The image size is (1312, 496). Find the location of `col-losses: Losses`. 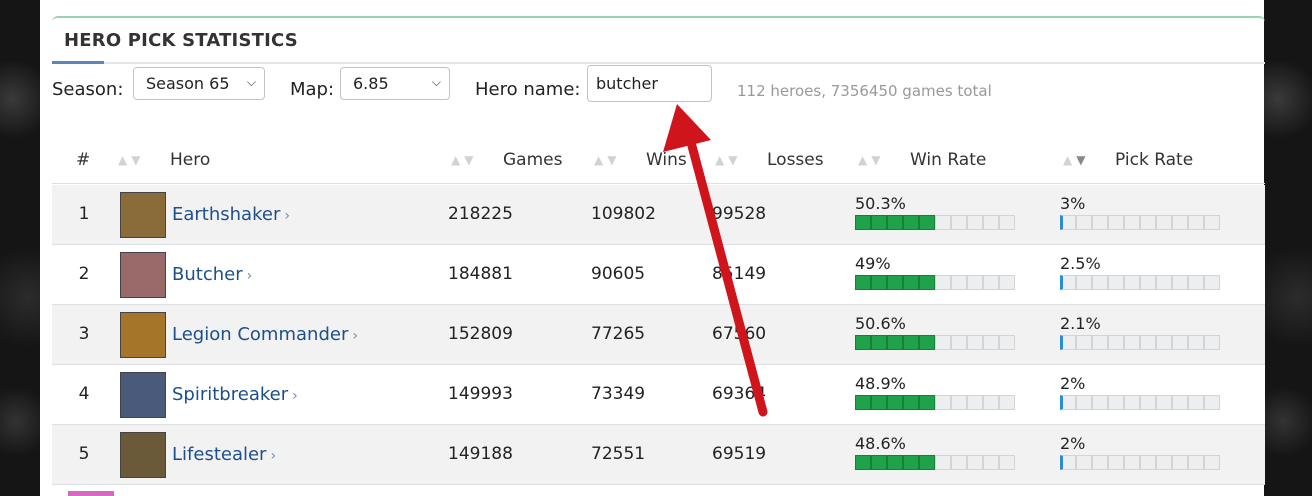

col-losses: Losses is located at coordinates (795, 160).